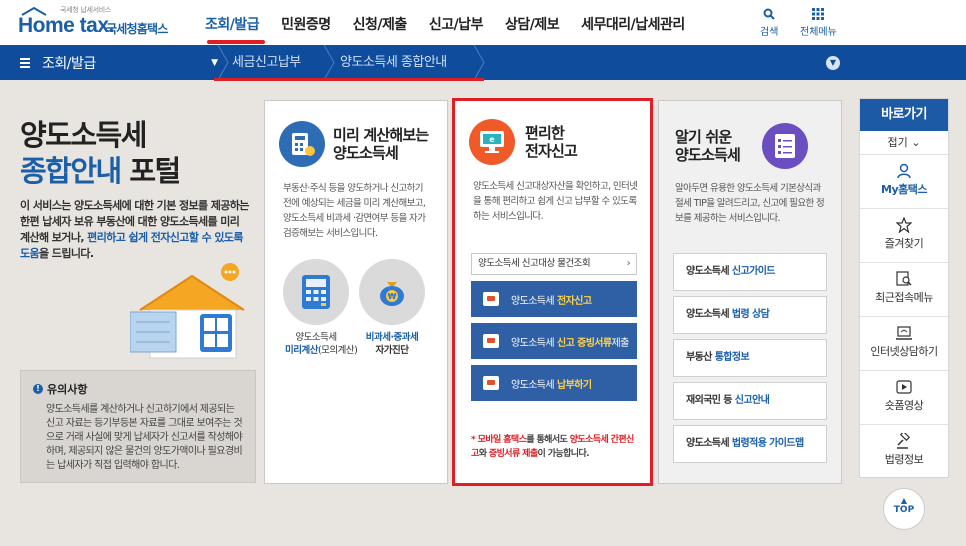 This screenshot has height=546, width=966. What do you see at coordinates (392, 337) in the screenshot?
I see `self-diagnosis-caption-line1: 비과세·중과세` at bounding box center [392, 337].